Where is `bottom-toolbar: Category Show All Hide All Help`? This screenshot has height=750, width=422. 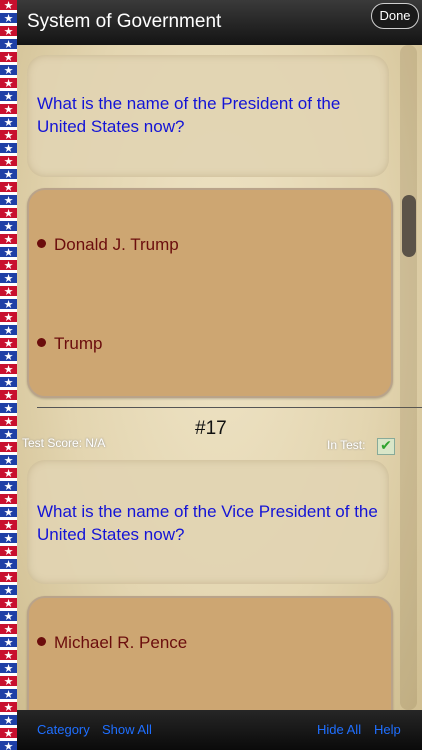
bottom-toolbar: Category Show All Hide All Help is located at coordinates (219, 730).